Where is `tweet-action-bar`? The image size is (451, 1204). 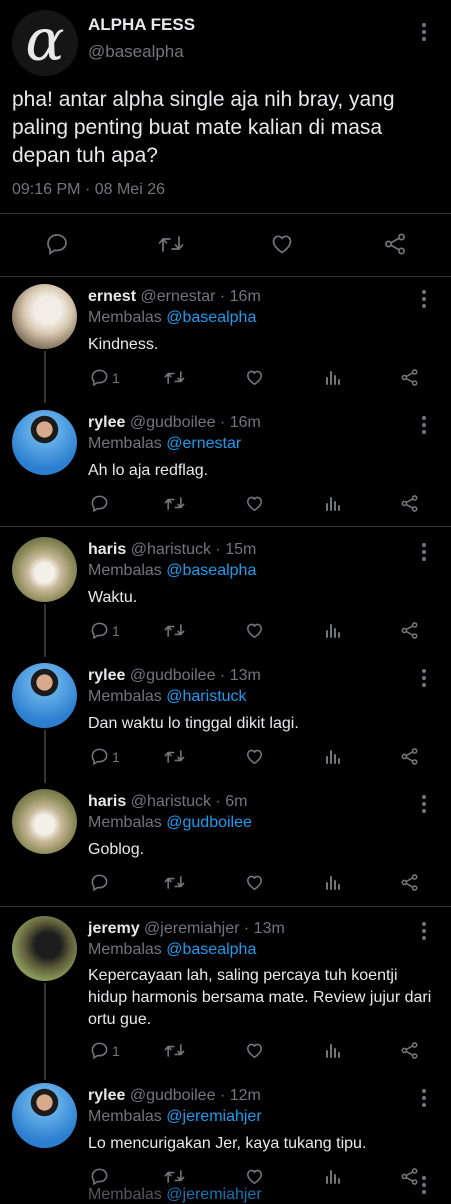
tweet-action-bar is located at coordinates (225, 244).